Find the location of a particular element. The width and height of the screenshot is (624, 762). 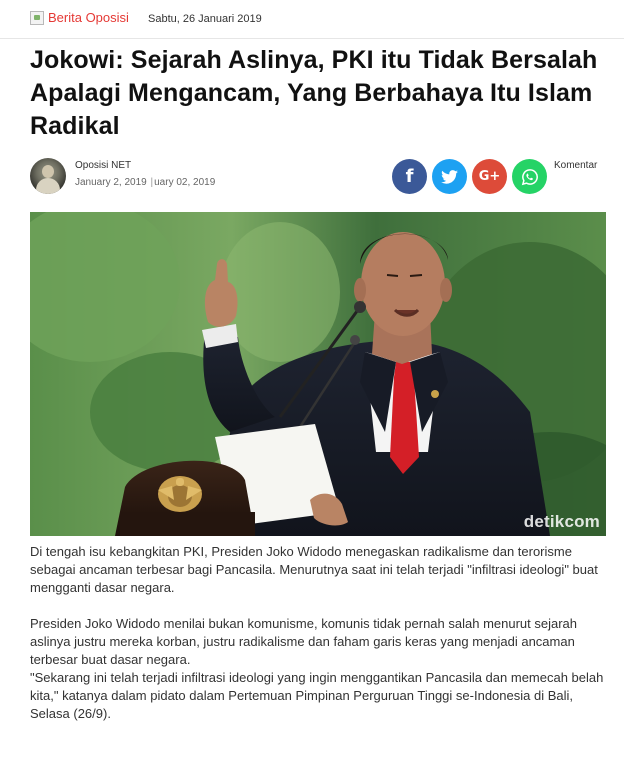

whatsapp-share-button is located at coordinates (529, 176).